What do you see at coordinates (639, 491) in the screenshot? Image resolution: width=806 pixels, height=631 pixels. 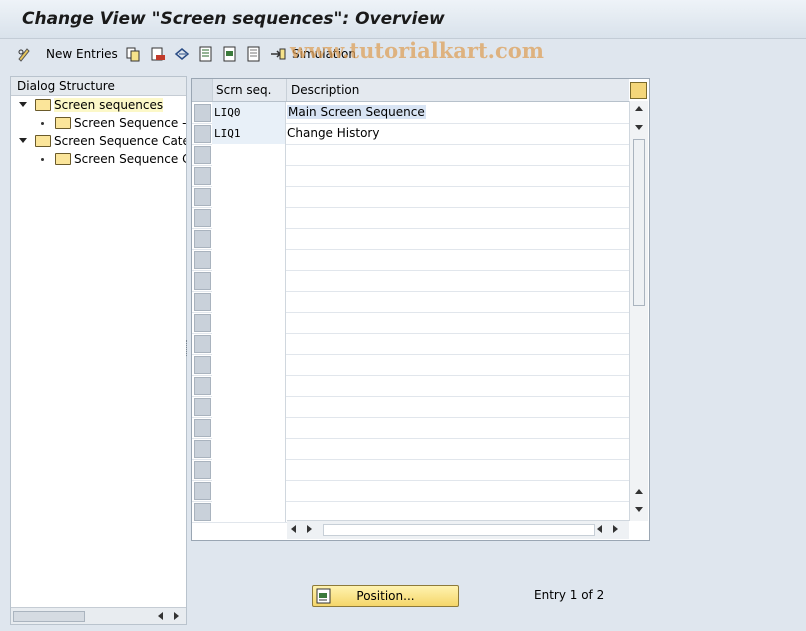 I see `page-up-icon` at bounding box center [639, 491].